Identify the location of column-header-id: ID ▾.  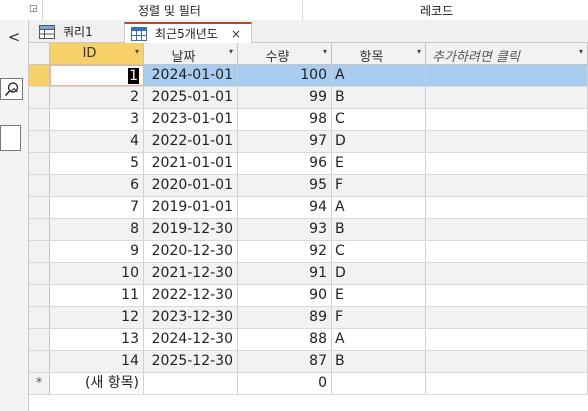
(97, 54).